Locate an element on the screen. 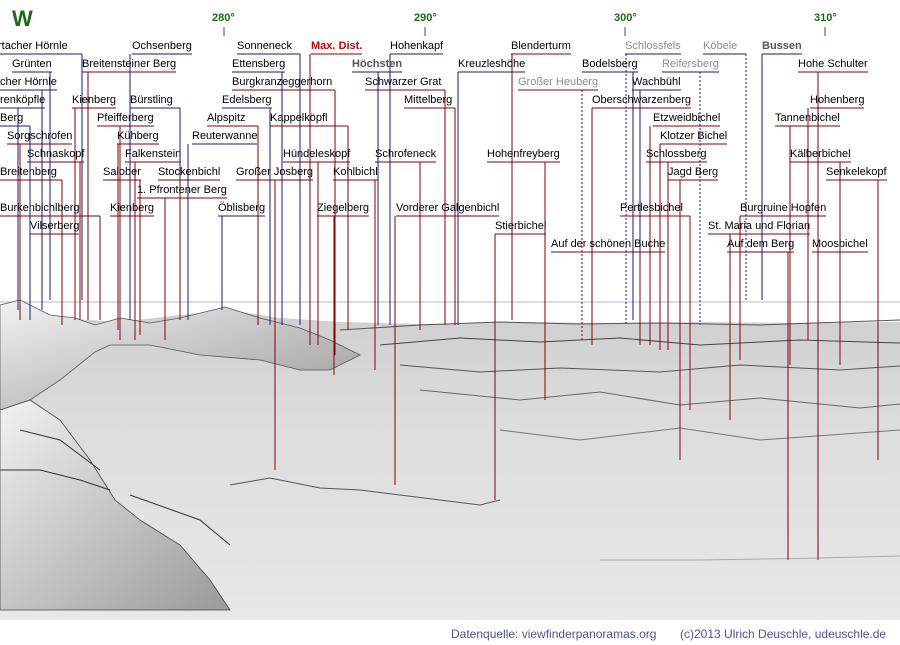 This screenshot has width=900, height=645. peak-label: rtacher Hörnle is located at coordinates (34, 46).